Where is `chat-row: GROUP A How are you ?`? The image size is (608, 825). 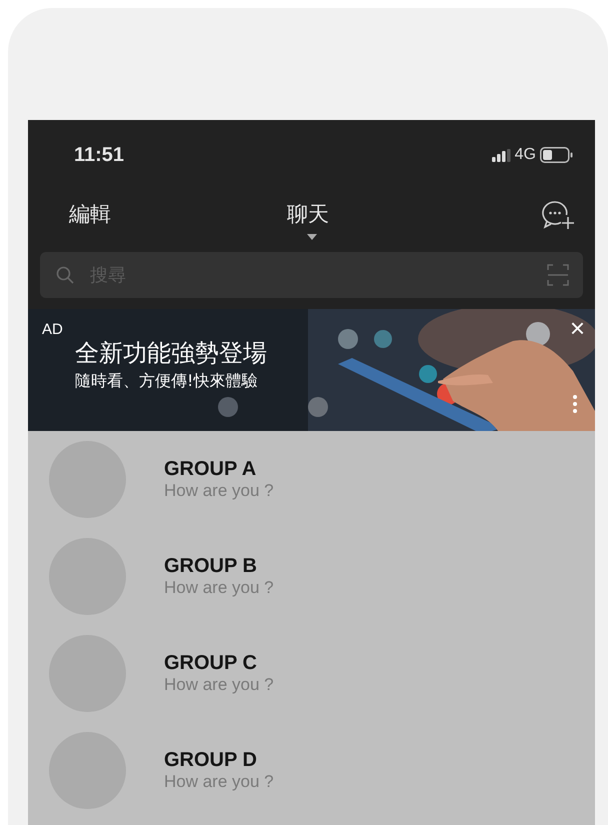 chat-row: GROUP A How are you ? is located at coordinates (311, 479).